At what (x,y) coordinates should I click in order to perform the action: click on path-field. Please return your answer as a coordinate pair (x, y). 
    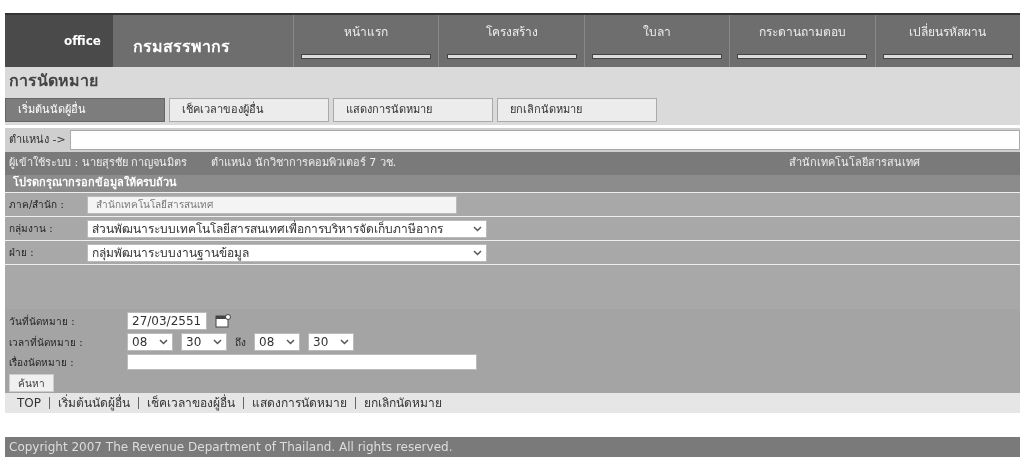
    Looking at the image, I should click on (544, 140).